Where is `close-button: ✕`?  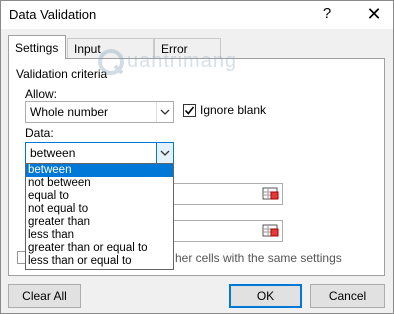 close-button: ✕ is located at coordinates (374, 14).